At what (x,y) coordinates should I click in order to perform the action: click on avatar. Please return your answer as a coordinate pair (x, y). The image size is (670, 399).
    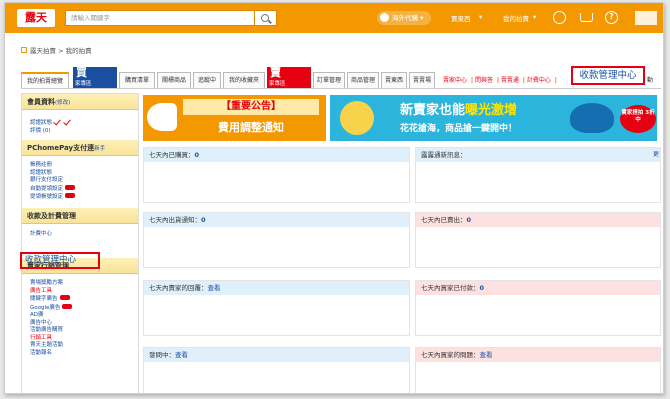
    Looking at the image, I should click on (646, 18).